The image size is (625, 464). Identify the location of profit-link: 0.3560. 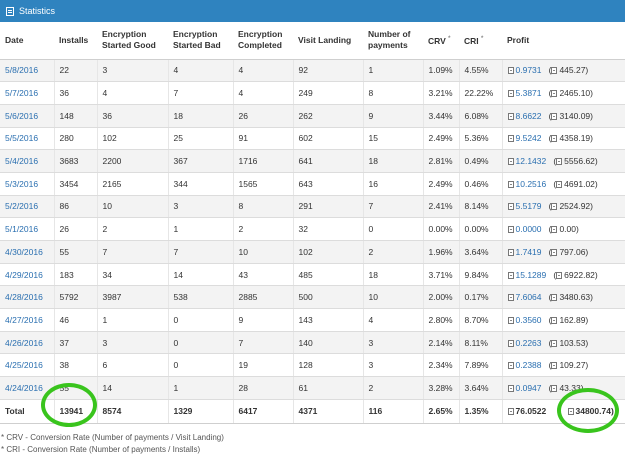
(529, 320).